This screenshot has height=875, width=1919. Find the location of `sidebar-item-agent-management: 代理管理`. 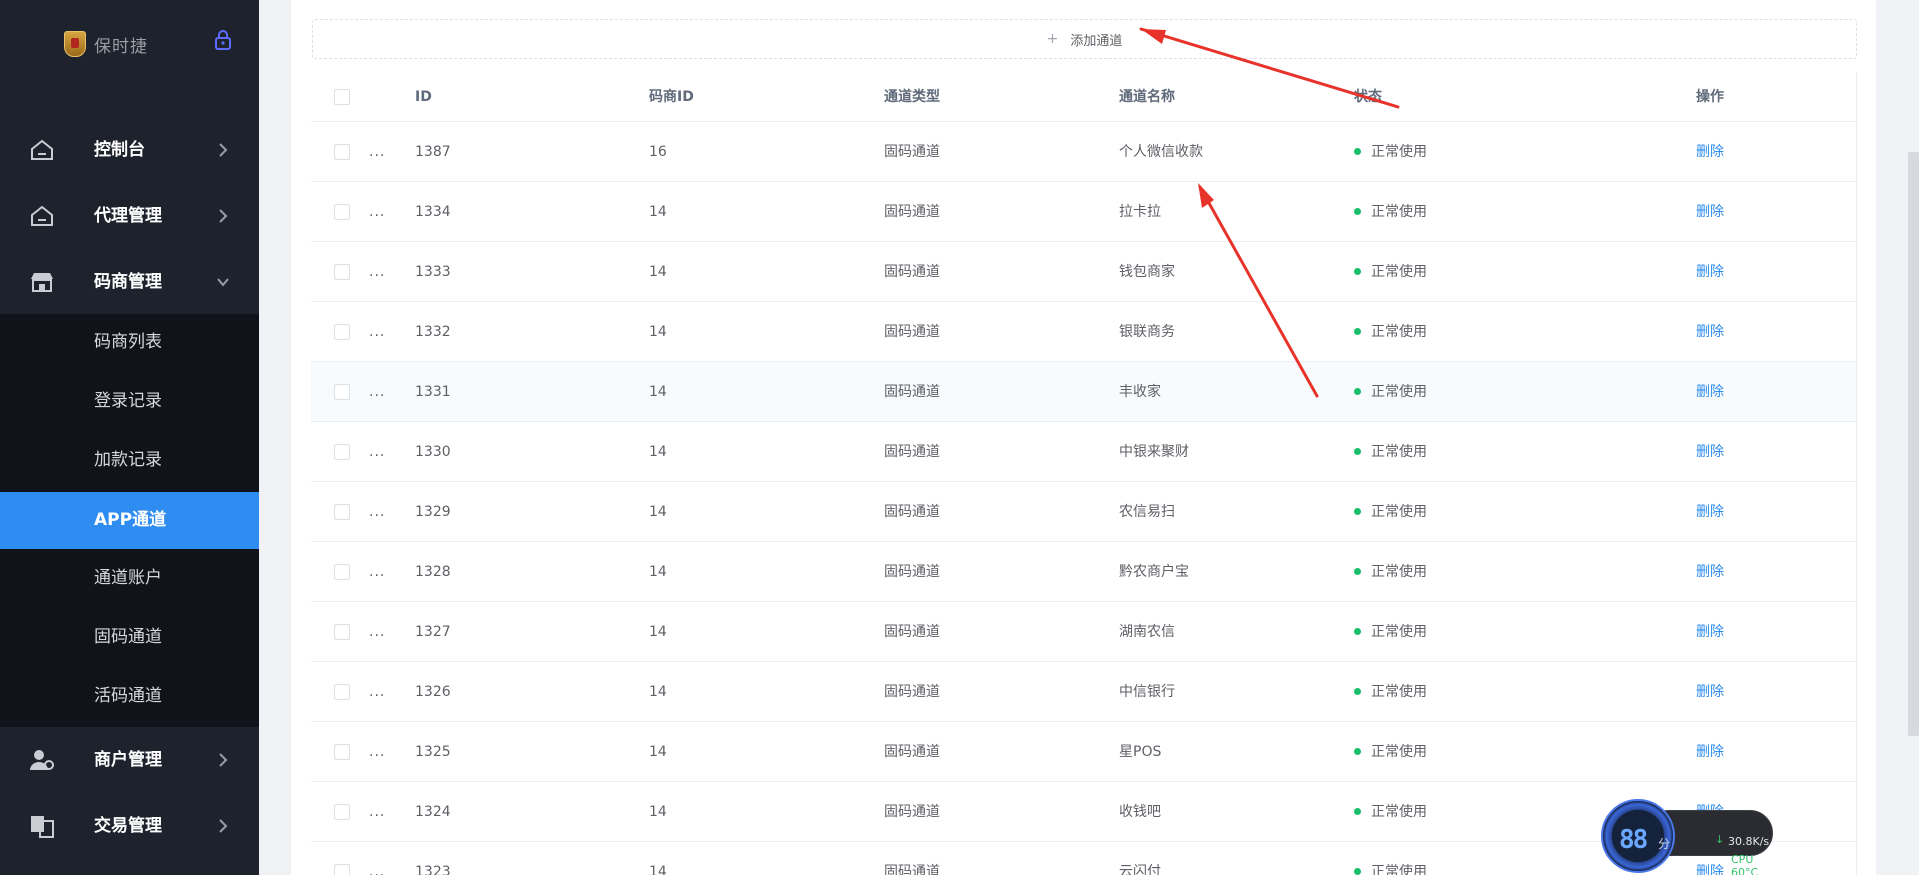

sidebar-item-agent-management: 代理管理 is located at coordinates (129, 216).